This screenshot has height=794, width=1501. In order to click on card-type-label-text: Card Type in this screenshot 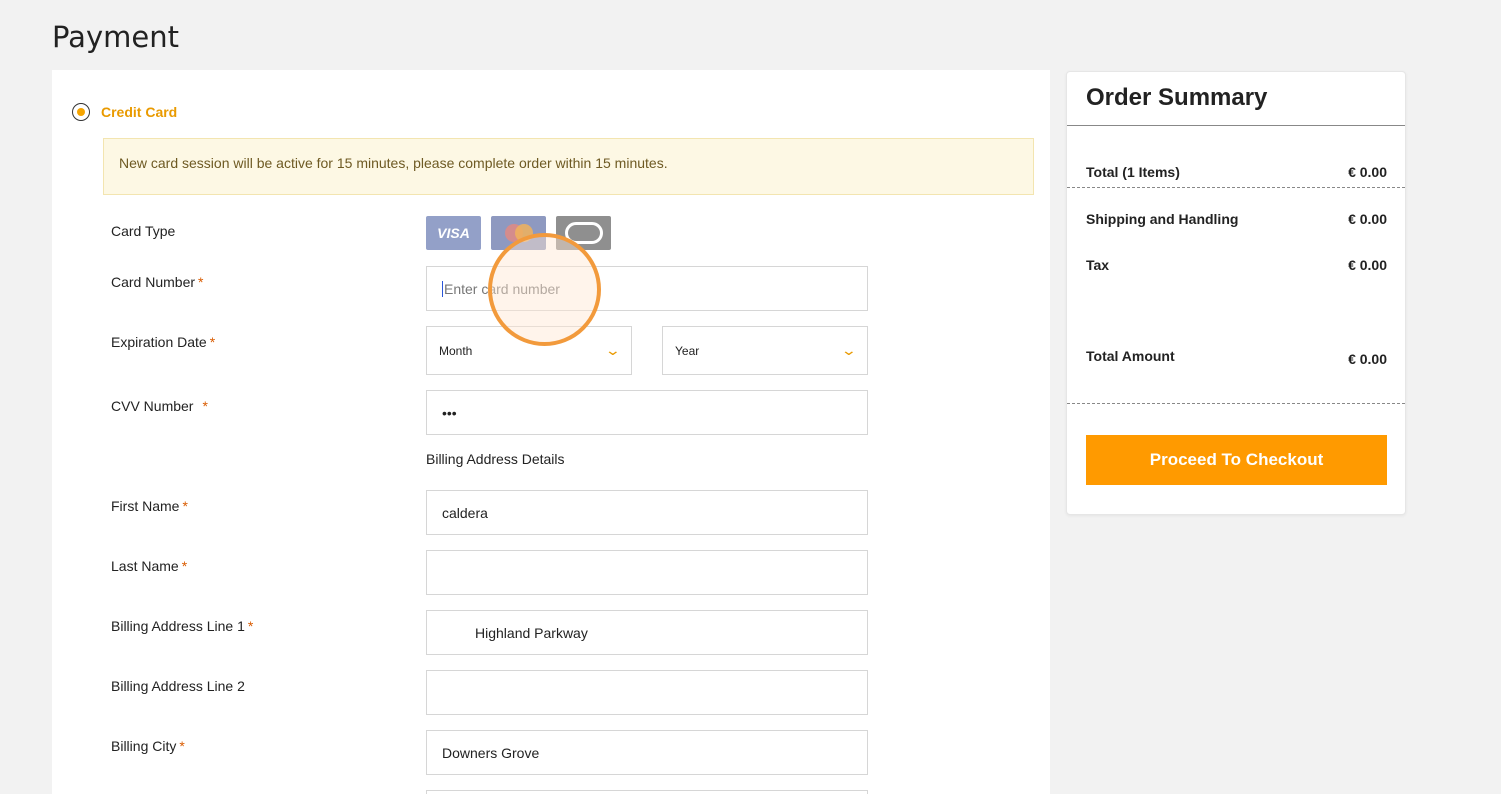, I will do `click(143, 231)`.